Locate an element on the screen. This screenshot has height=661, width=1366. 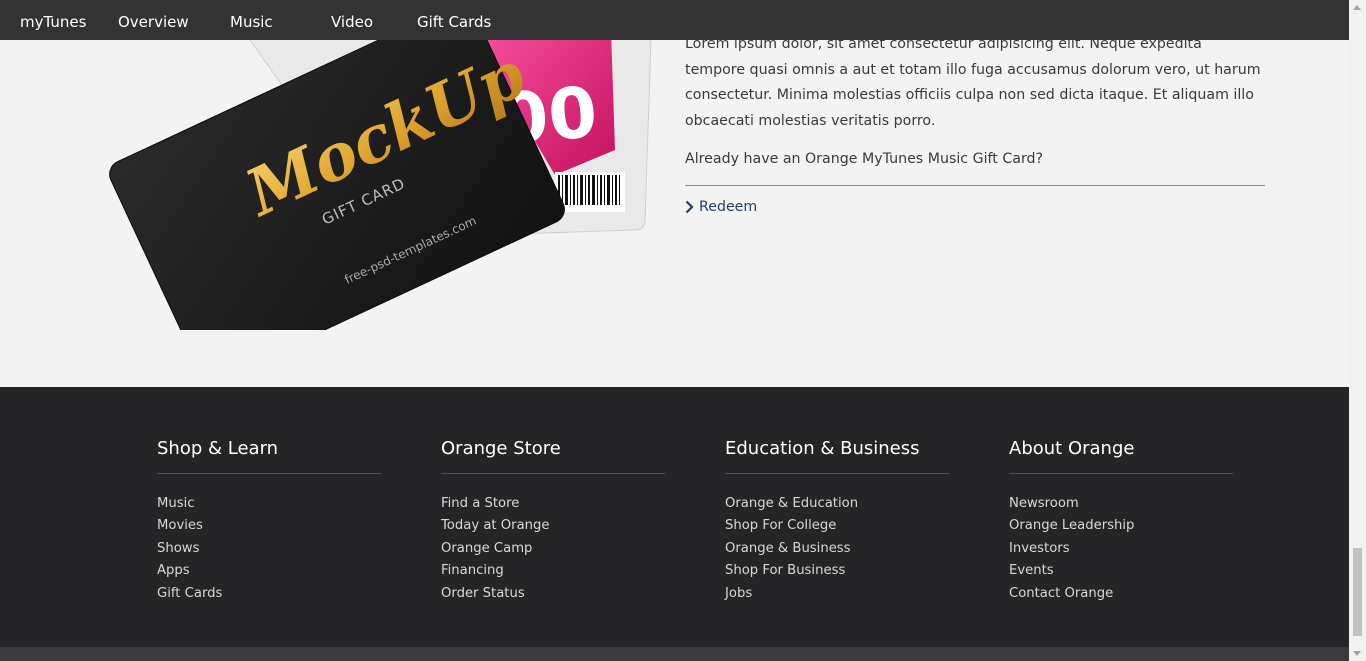
footer-link-contact-orange: Contact Orange is located at coordinates (1121, 594).